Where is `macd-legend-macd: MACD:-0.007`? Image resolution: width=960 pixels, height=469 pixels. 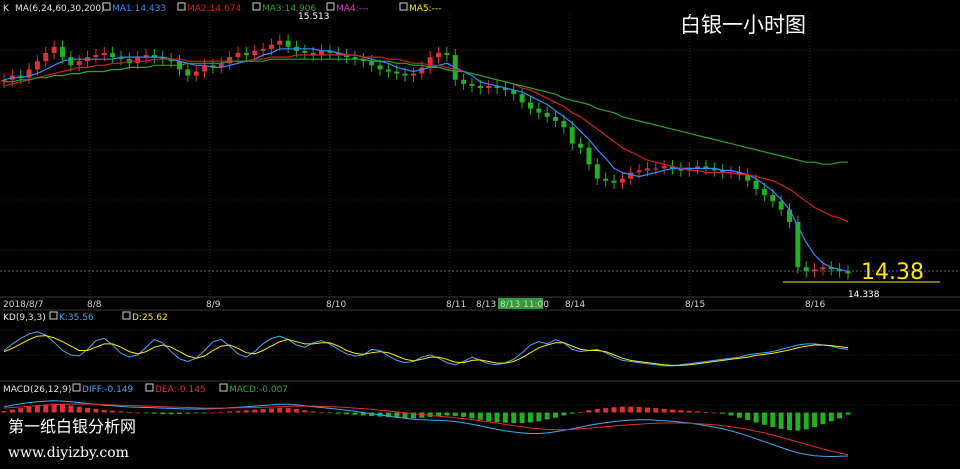 macd-legend-macd: MACD:-0.007 is located at coordinates (258, 390).